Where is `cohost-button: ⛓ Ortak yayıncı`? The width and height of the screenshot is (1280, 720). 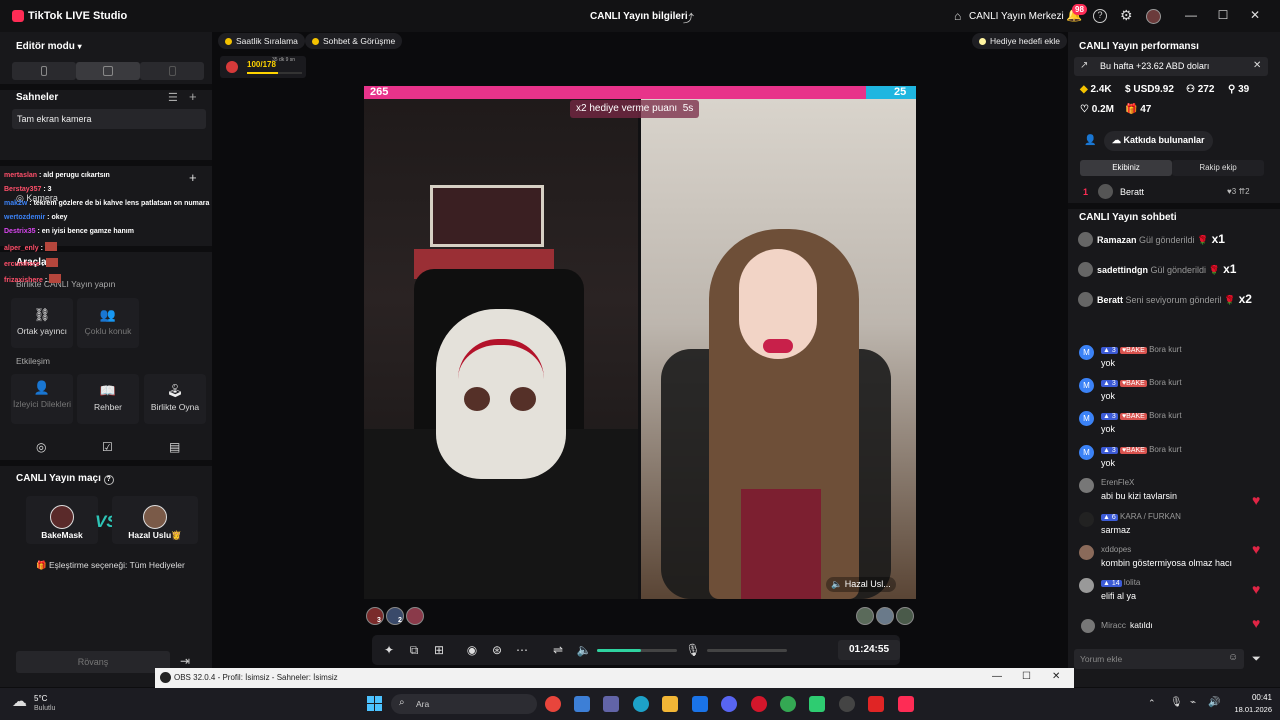 cohost-button: ⛓ Ortak yayıncı is located at coordinates (42, 323).